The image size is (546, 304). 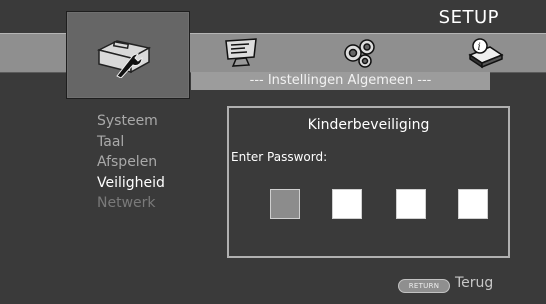 What do you see at coordinates (486, 53) in the screenshot?
I see `info-book-icon: i` at bounding box center [486, 53].